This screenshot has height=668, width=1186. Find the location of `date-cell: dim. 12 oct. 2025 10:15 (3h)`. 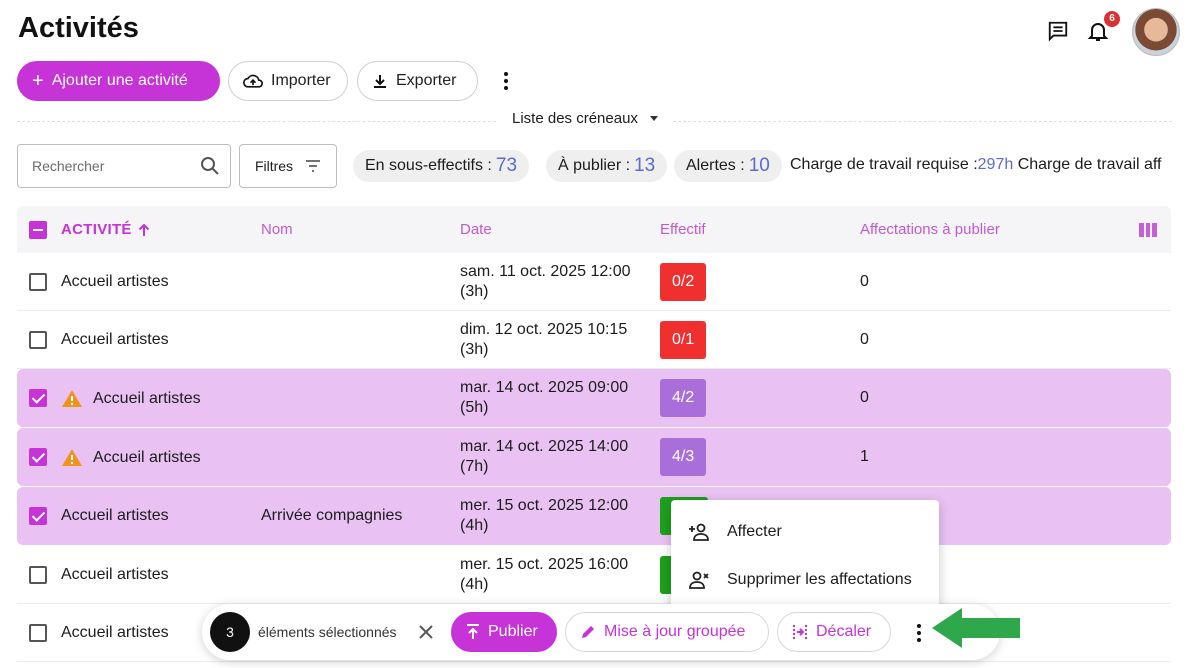

date-cell: dim. 12 oct. 2025 10:15 (3h) is located at coordinates (543, 340).